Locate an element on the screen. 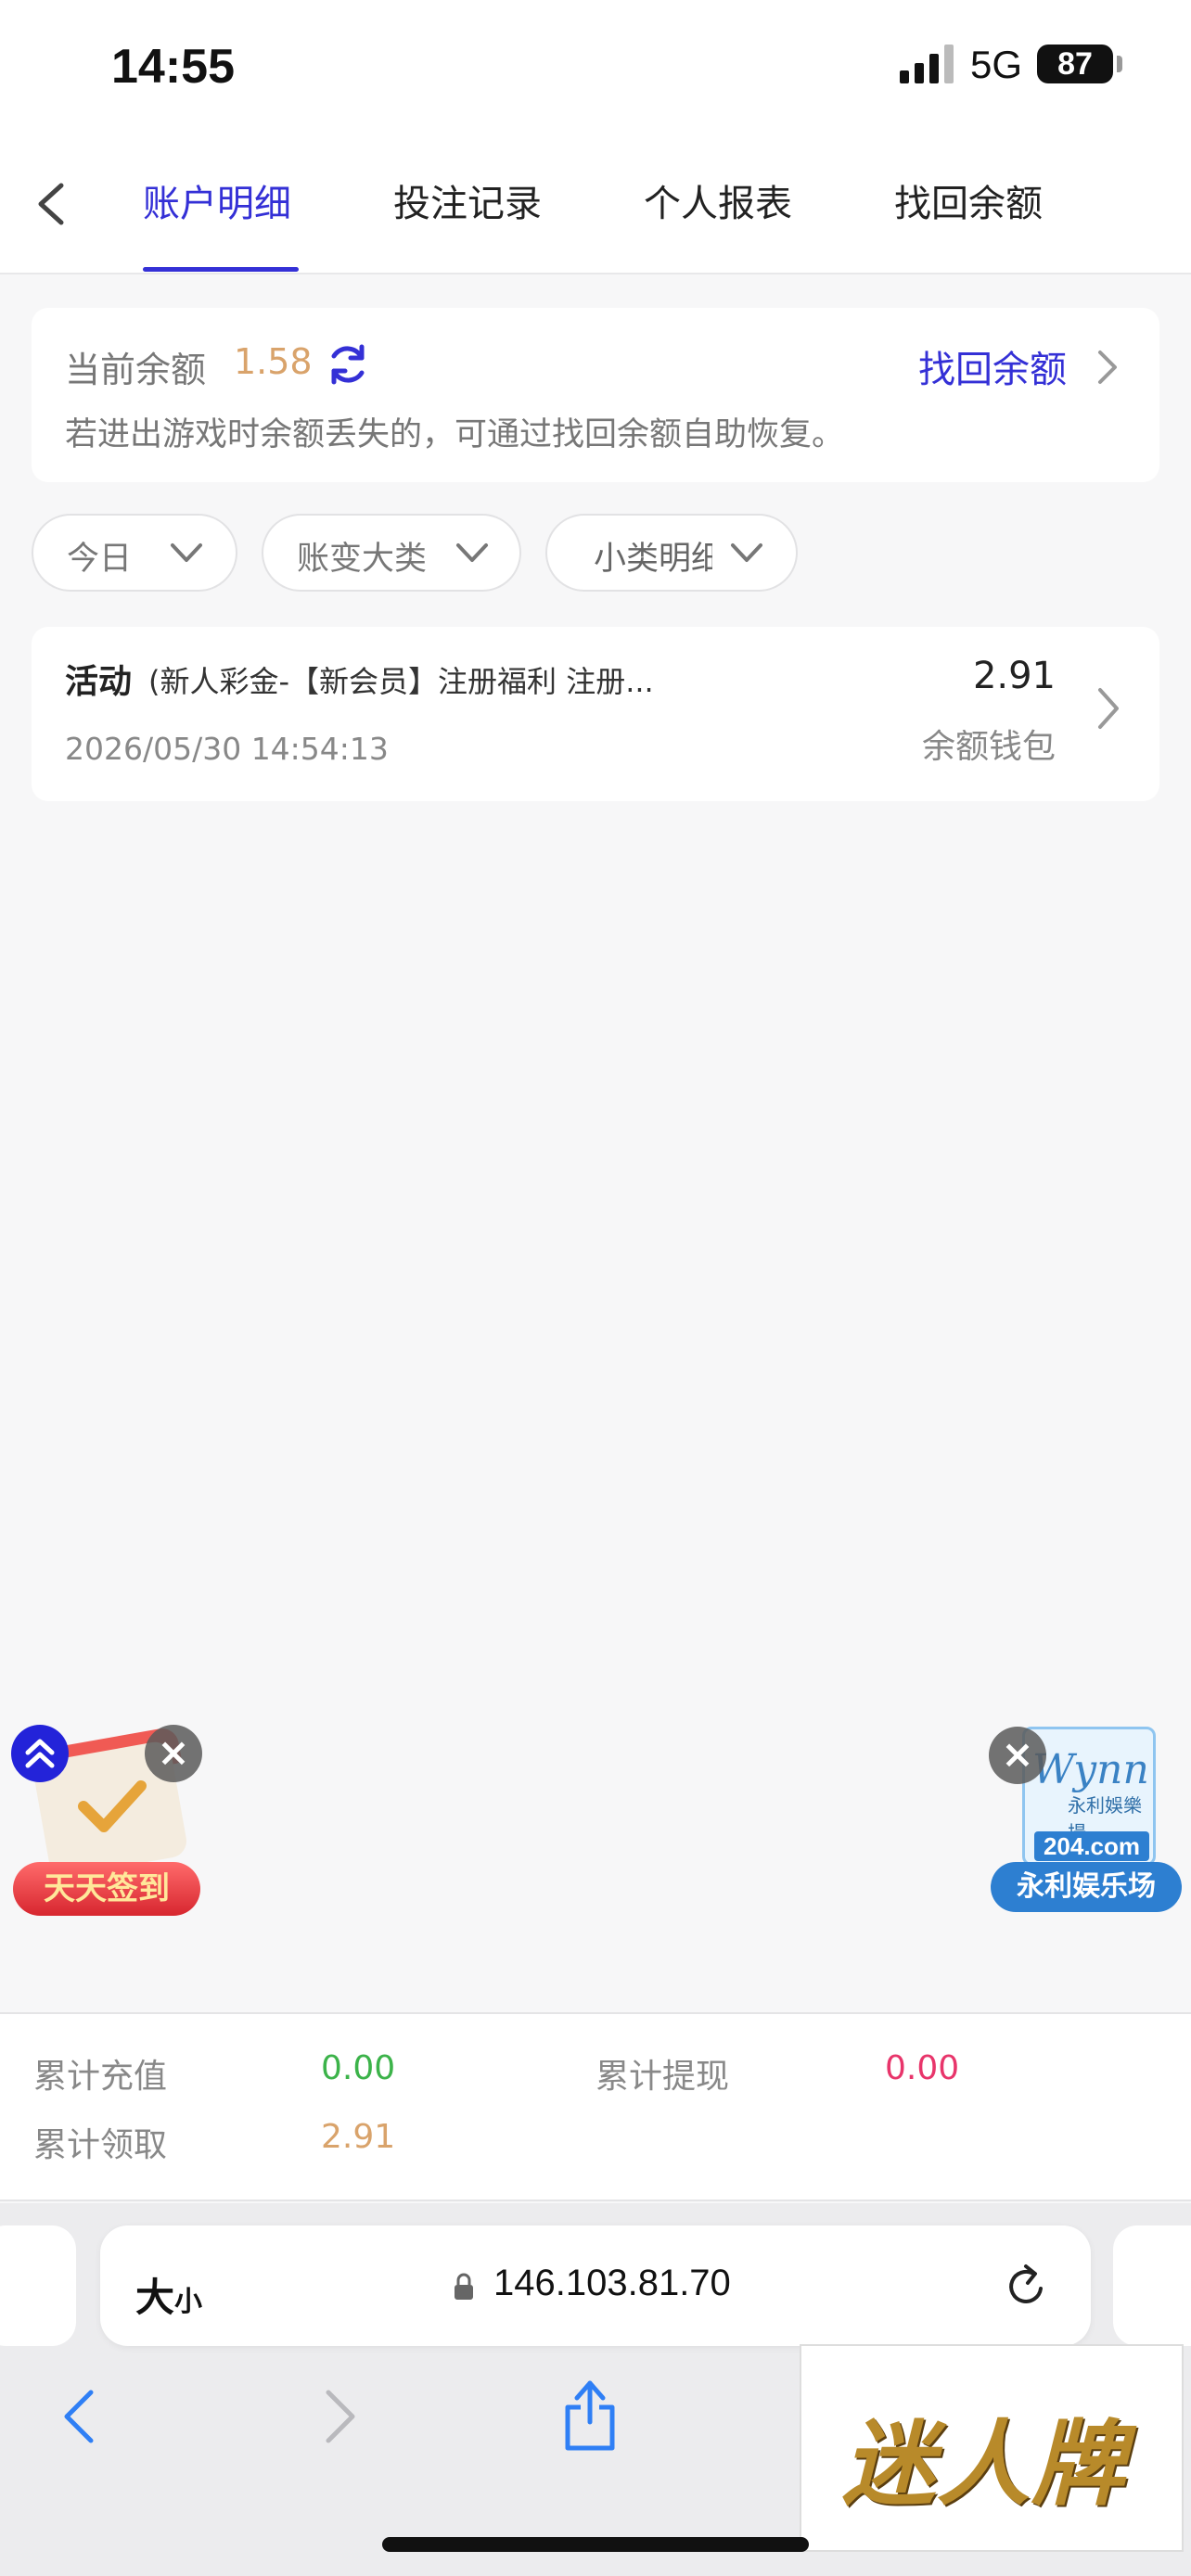 The image size is (1191, 2576). reload-icon is located at coordinates (1026, 2287).